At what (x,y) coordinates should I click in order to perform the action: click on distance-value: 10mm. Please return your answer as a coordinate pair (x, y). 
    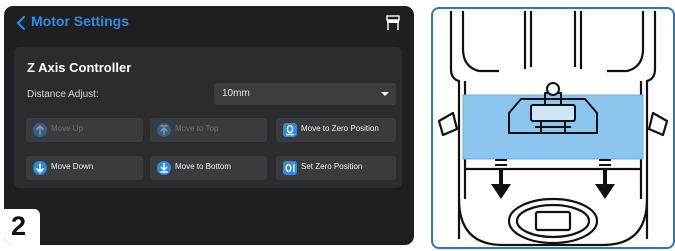
    Looking at the image, I should click on (236, 93).